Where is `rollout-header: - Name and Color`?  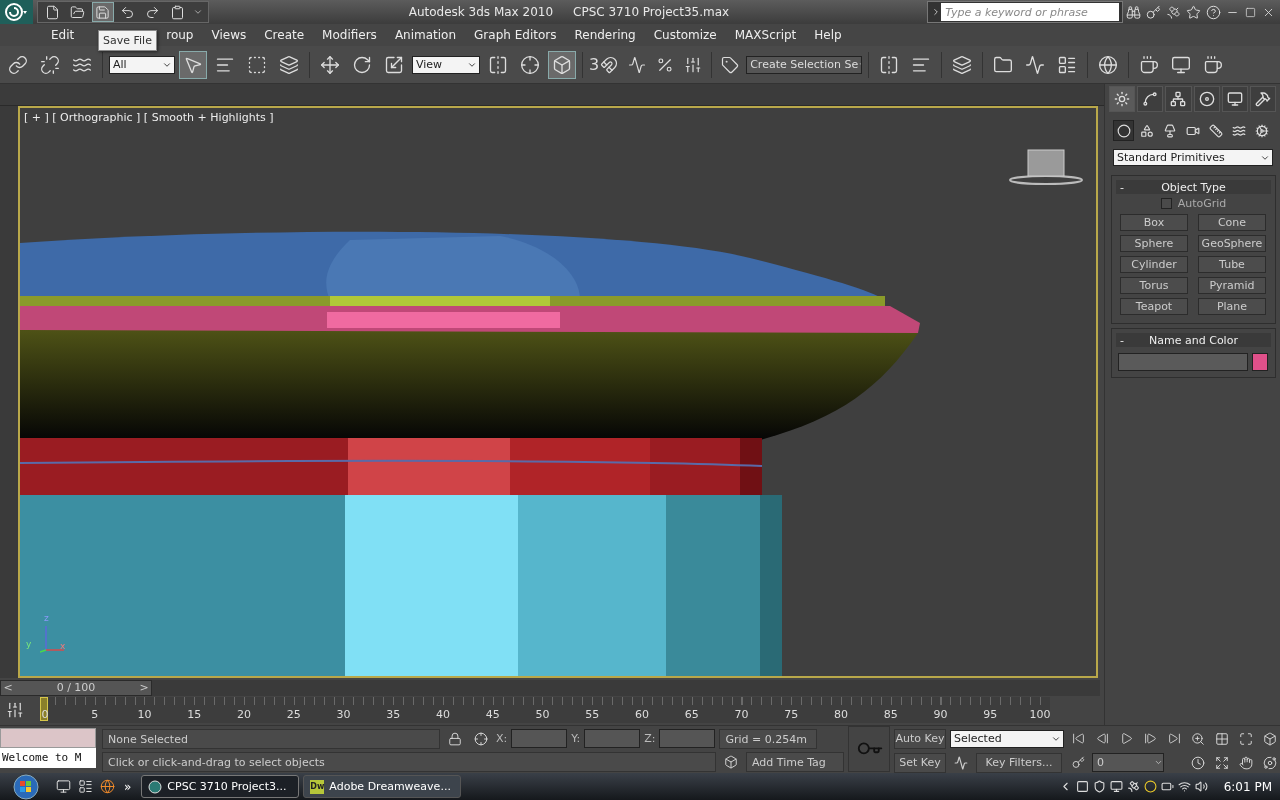
rollout-header: - Name and Color is located at coordinates (1193, 340).